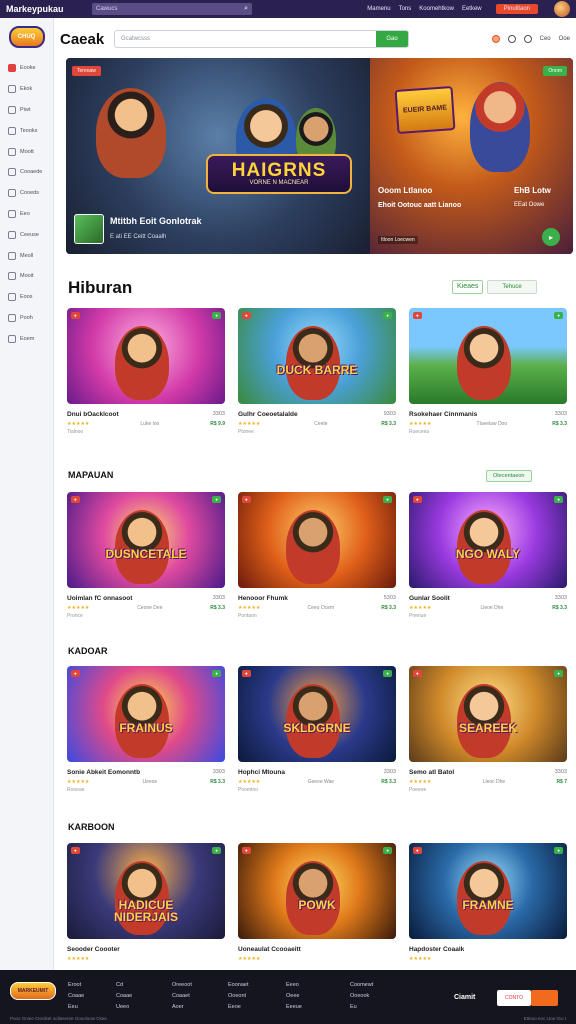 This screenshot has width=576, height=1024. What do you see at coordinates (419, 432) in the screenshot?
I see `game-category: Rueceea` at bounding box center [419, 432].